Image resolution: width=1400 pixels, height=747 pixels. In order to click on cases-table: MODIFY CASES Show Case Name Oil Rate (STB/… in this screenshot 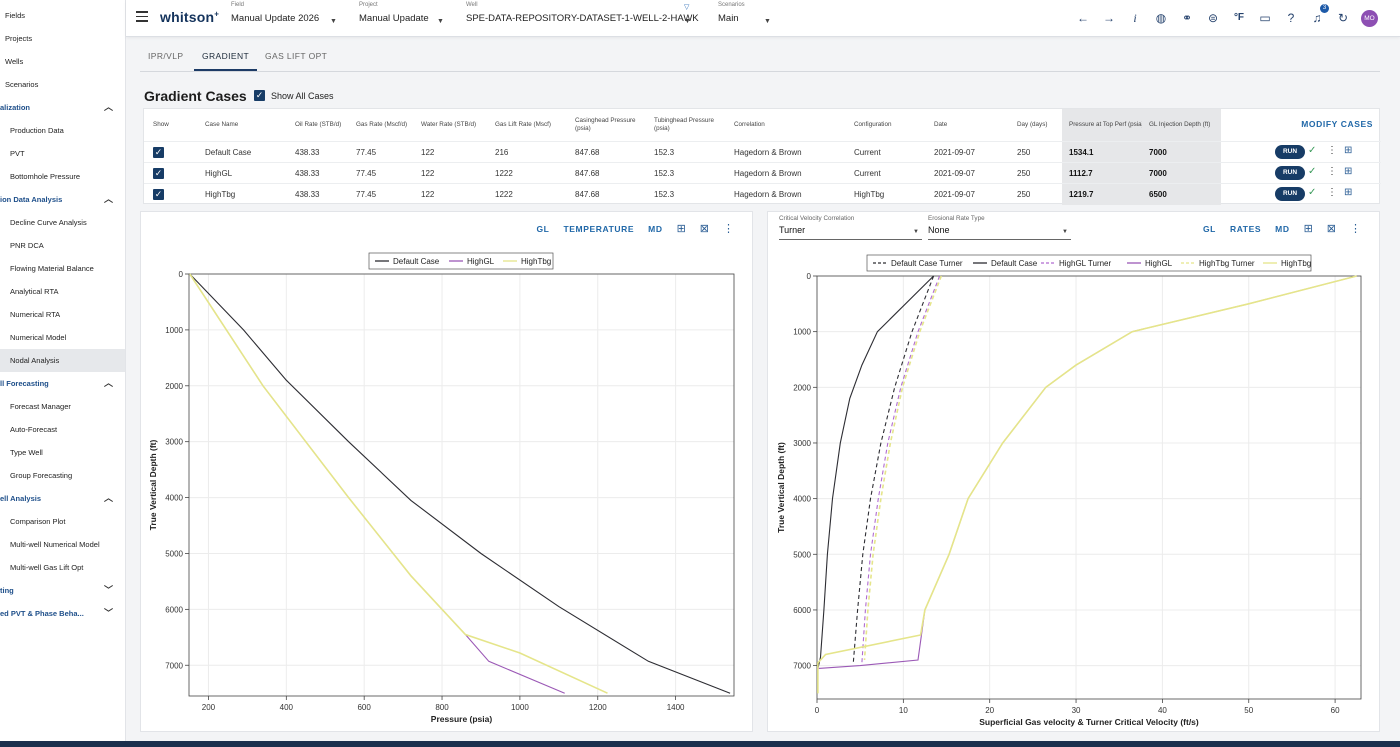, I will do `click(762, 156)`.